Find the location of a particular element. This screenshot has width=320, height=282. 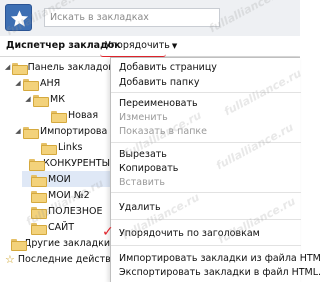

tree-item-imported: ◢ Импортирова is located at coordinates (62, 131).